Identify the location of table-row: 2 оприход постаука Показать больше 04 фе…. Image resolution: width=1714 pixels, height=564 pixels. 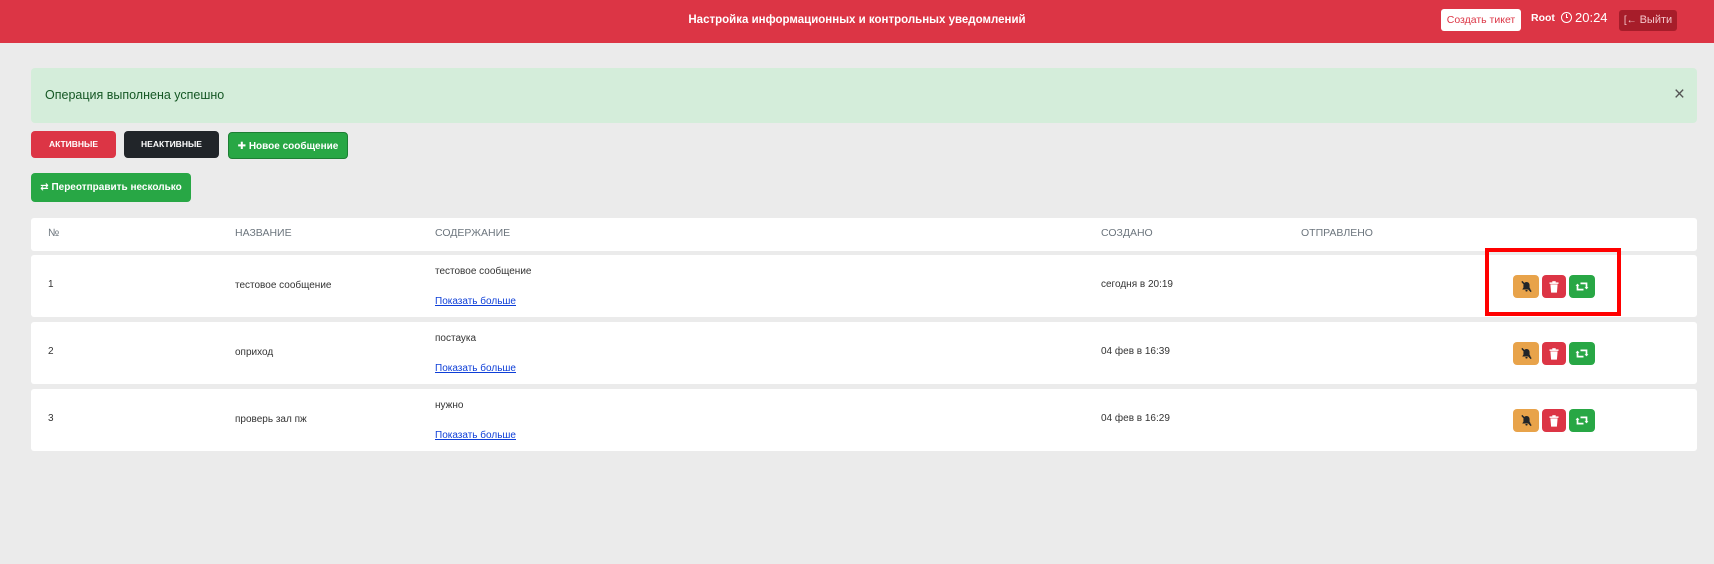
(864, 353).